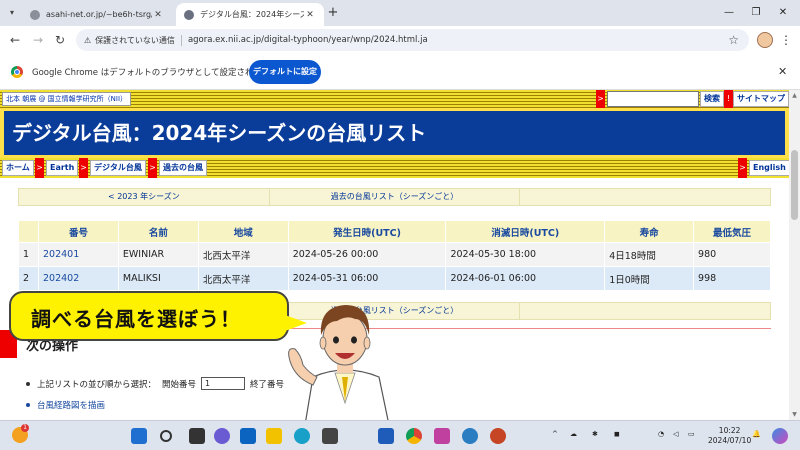 This screenshot has height=450, width=800. Describe the element at coordinates (166, 436) in the screenshot. I see `search-icon` at that location.